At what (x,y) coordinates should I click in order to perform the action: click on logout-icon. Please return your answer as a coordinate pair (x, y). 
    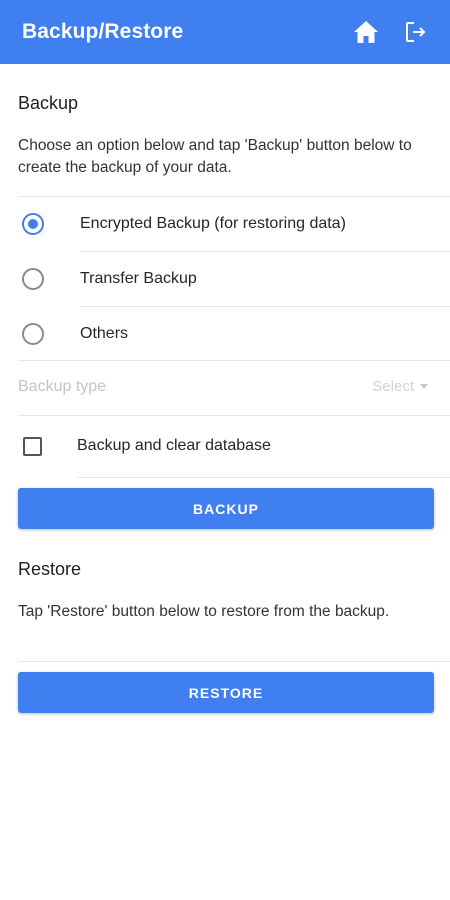
    Looking at the image, I should click on (416, 32).